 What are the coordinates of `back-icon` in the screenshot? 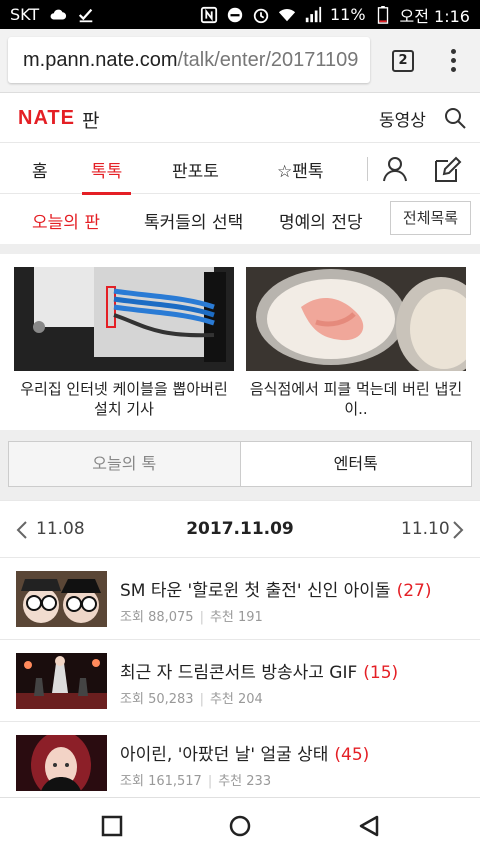 It's located at (369, 826).